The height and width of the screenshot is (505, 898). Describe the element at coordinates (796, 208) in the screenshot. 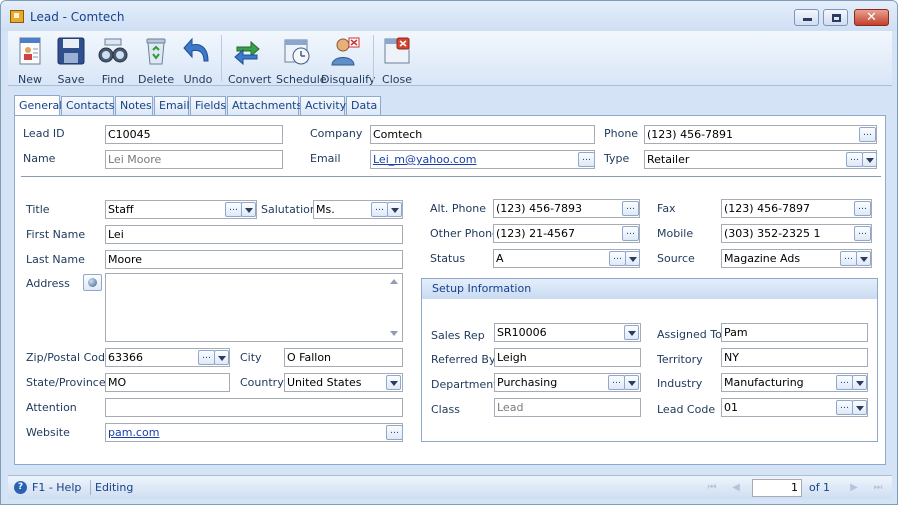

I see `fax-field: (123) 456-7897` at that location.